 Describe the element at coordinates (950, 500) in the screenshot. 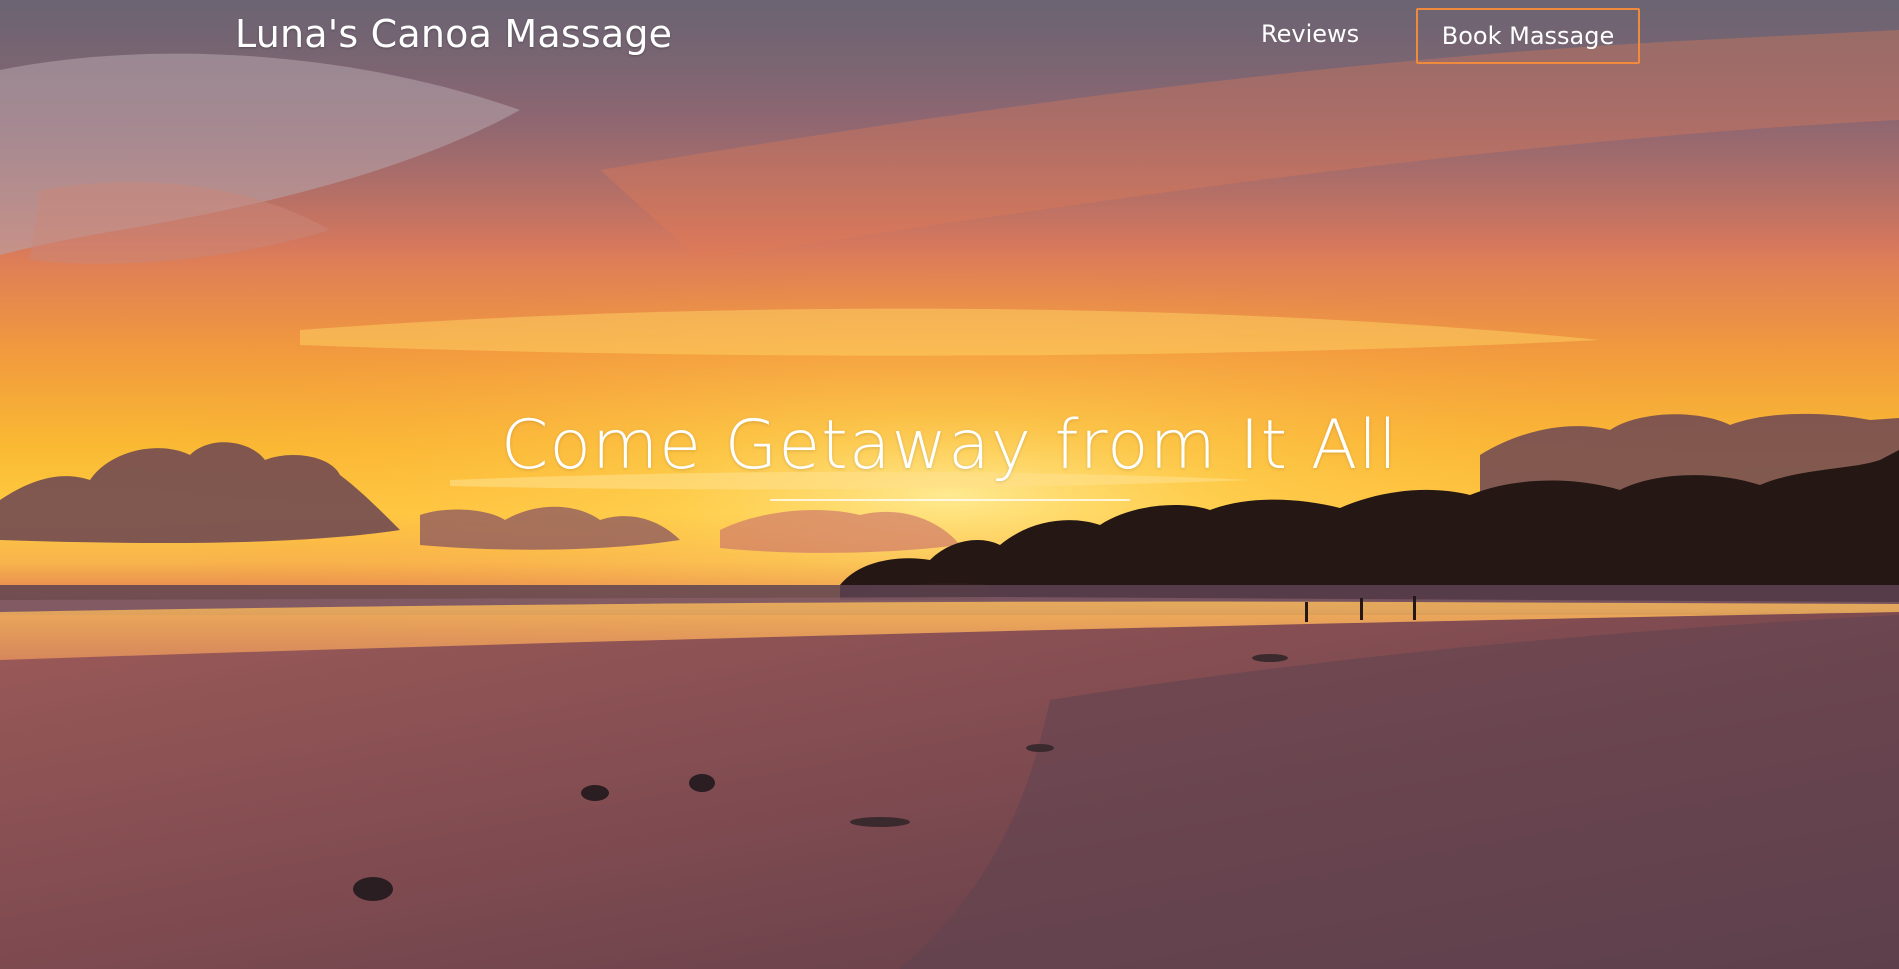

I see `headline-divider` at that location.